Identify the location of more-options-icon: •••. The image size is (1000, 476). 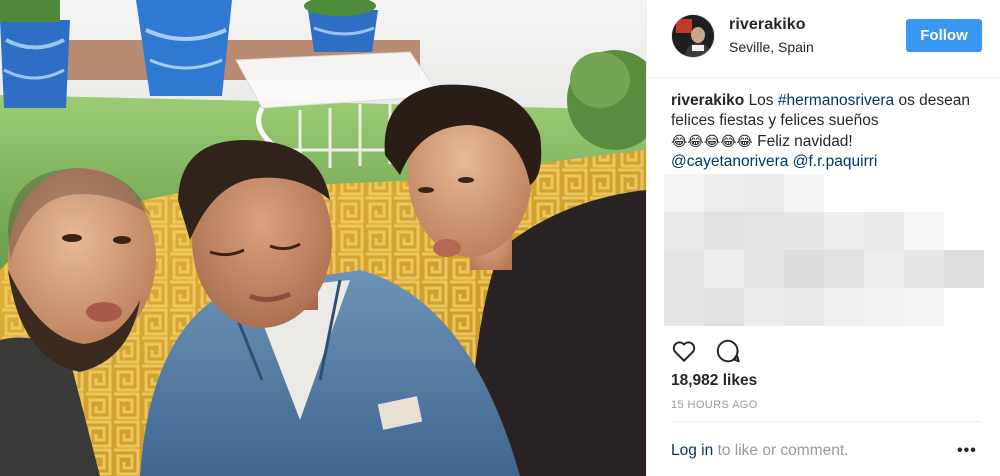
(967, 451).